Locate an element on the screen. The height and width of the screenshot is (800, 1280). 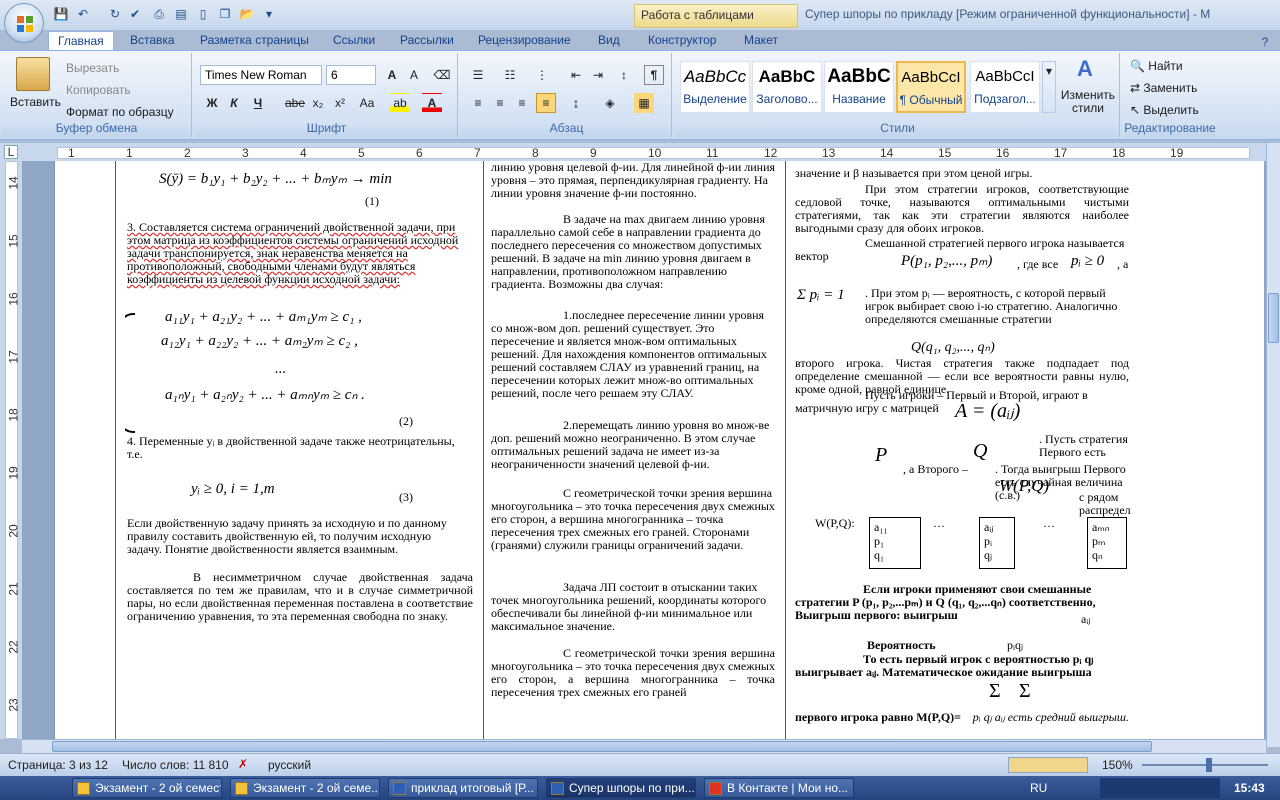
proofing-icon: ✗ is located at coordinates (243, 764).